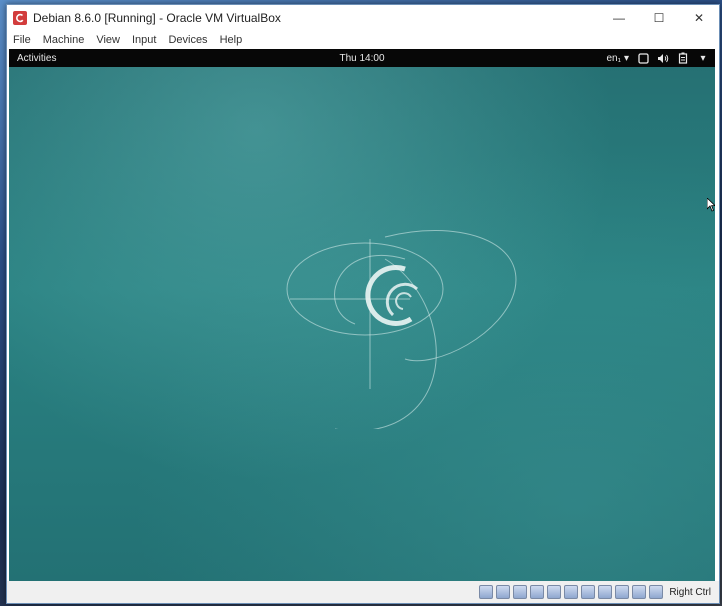 The width and height of the screenshot is (722, 606). What do you see at coordinates (520, 592) in the screenshot?
I see `audio-icon` at bounding box center [520, 592].